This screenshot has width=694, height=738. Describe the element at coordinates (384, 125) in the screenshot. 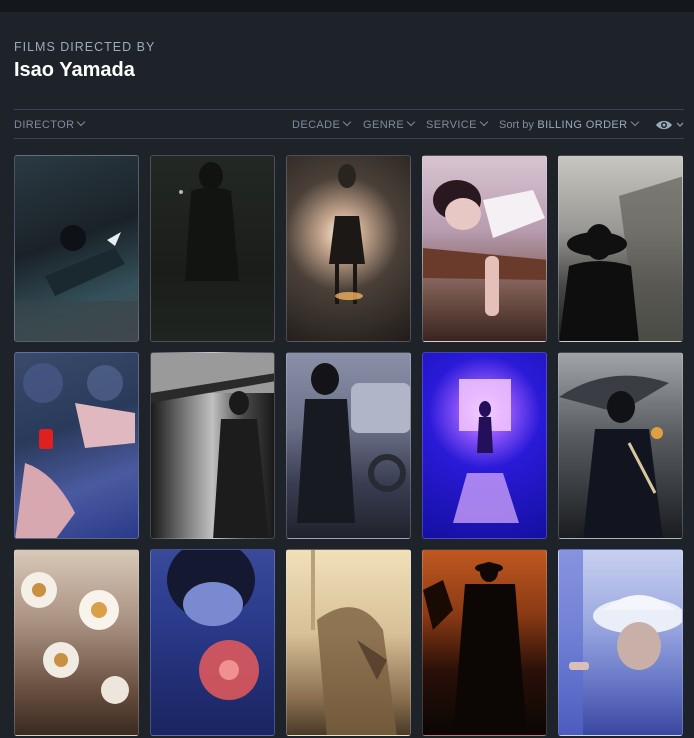

I see `genre-filter-label: GENRE` at that location.